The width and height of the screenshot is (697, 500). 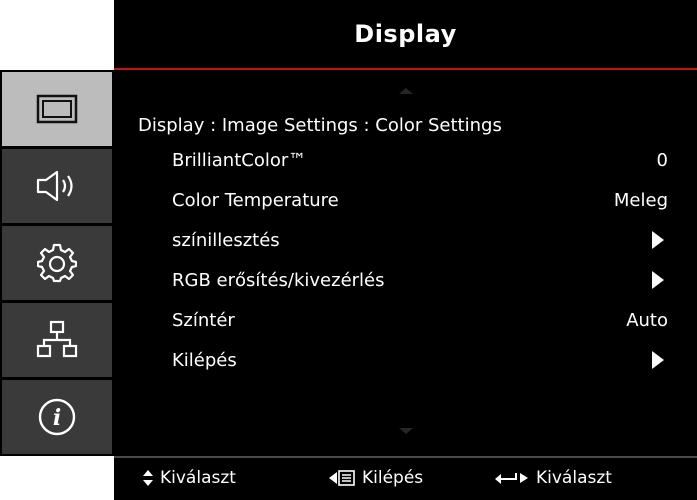 I want to click on up-down-arrow-icon, so click(x=148, y=478).